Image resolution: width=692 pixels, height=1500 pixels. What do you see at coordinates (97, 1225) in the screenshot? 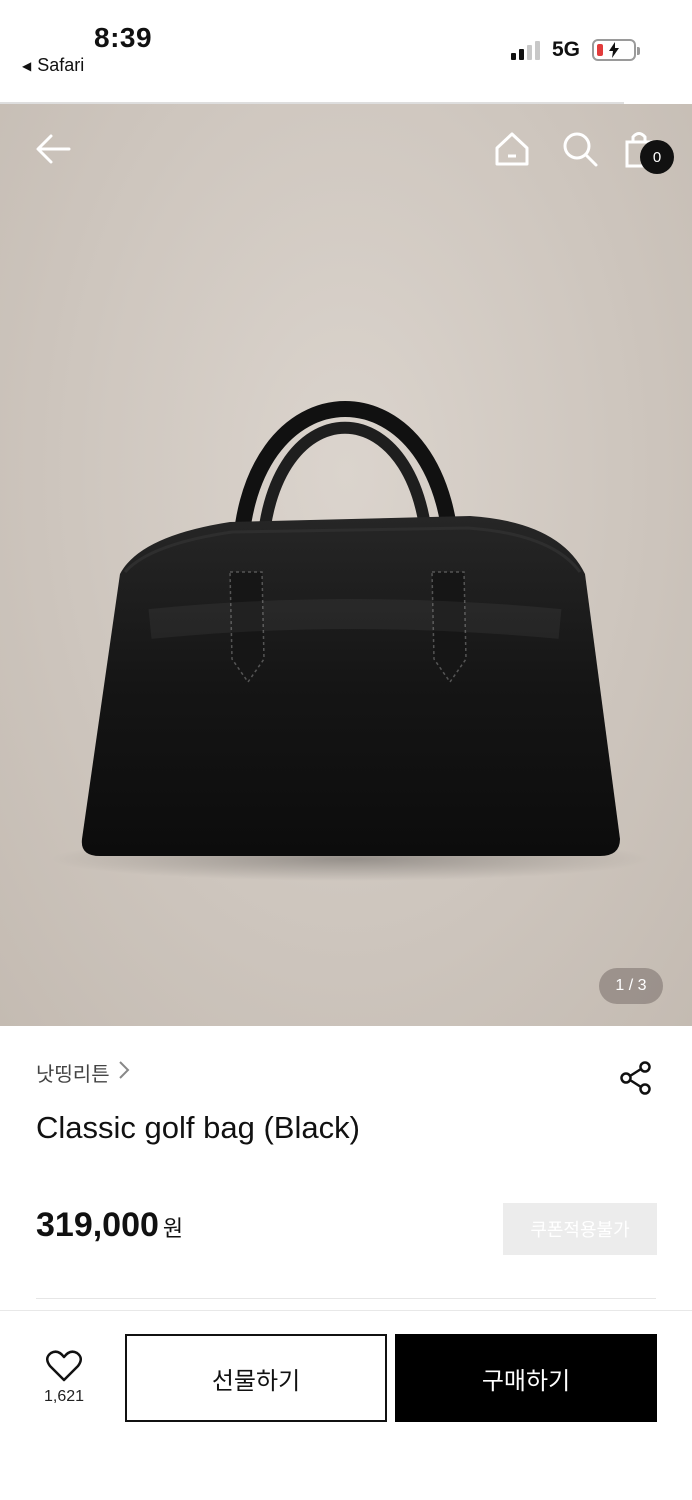
I see `product-price: 319,000` at bounding box center [97, 1225].